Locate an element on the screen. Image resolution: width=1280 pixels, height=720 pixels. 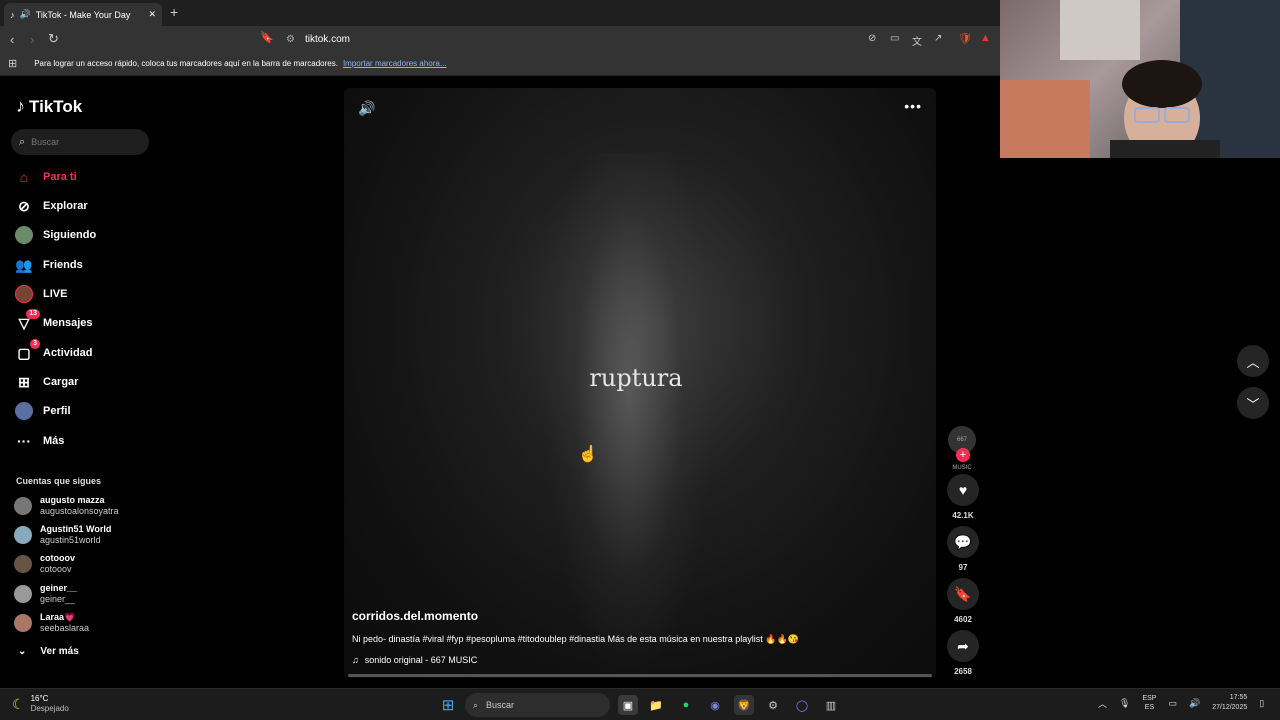
speaker-icon: 🔊 is located at coordinates (1194, 703).